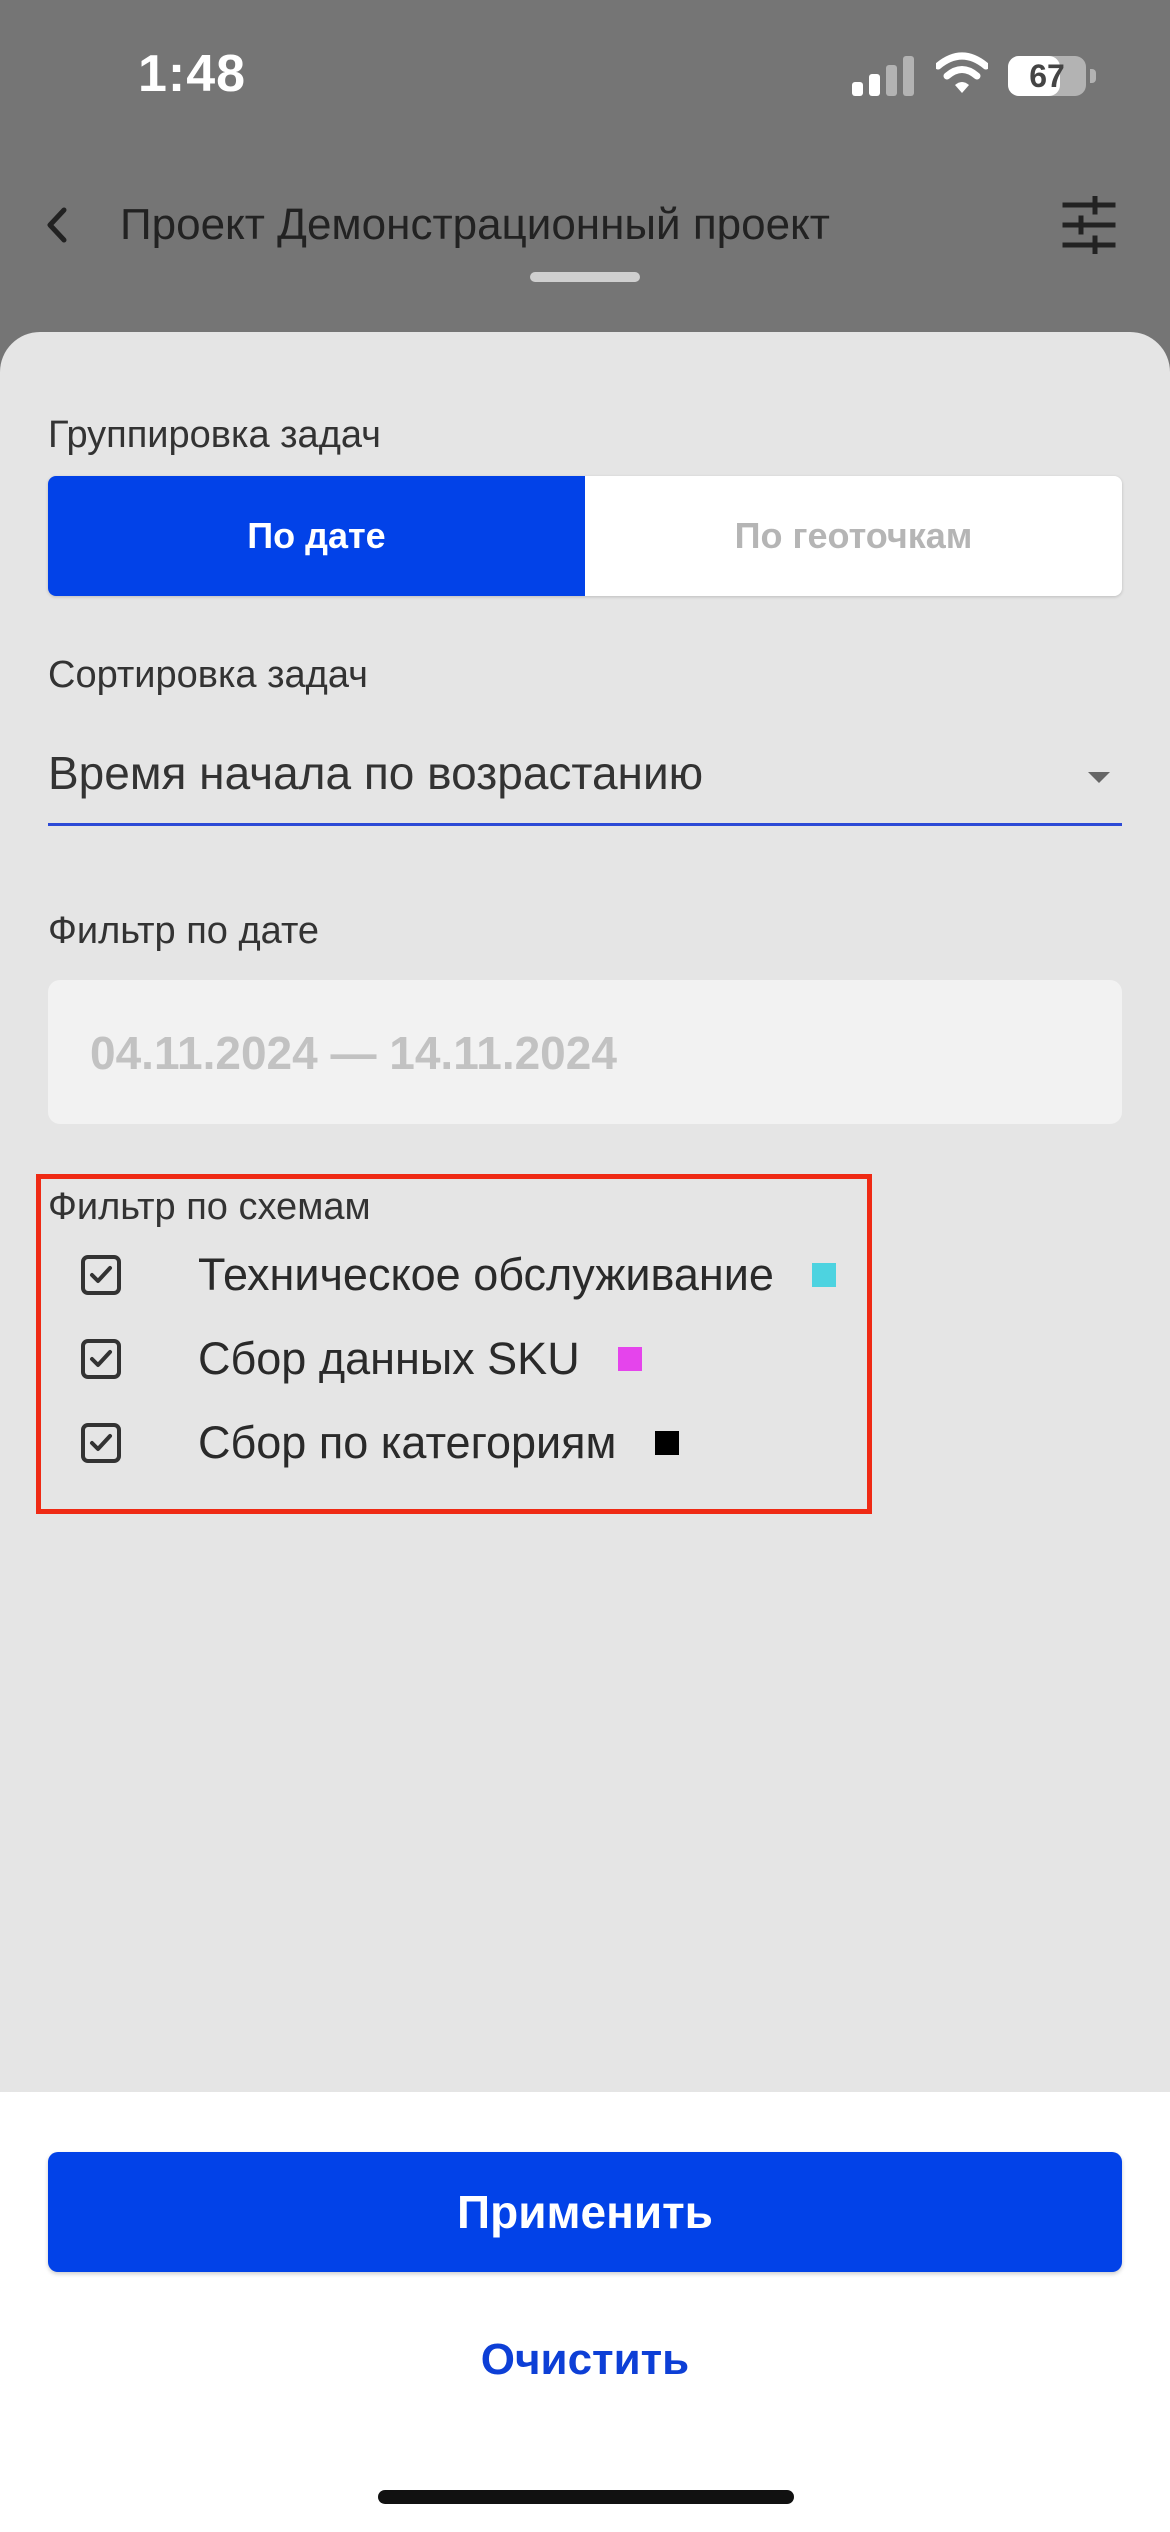 The width and height of the screenshot is (1170, 2532). Describe the element at coordinates (1089, 225) in the screenshot. I see `sliders-icon` at that location.